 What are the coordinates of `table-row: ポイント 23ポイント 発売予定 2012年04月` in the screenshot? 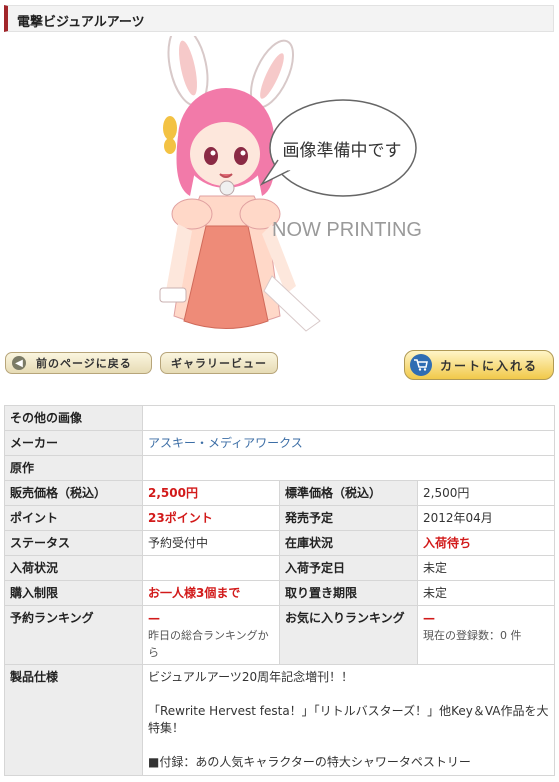 It's located at (280, 518).